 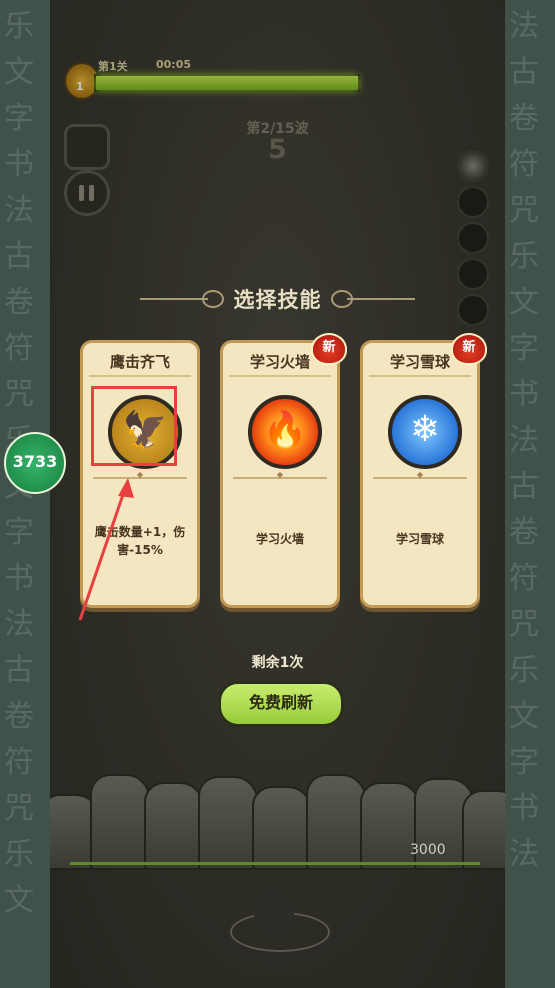 What do you see at coordinates (134, 426) in the screenshot?
I see `highlight-box` at bounding box center [134, 426].